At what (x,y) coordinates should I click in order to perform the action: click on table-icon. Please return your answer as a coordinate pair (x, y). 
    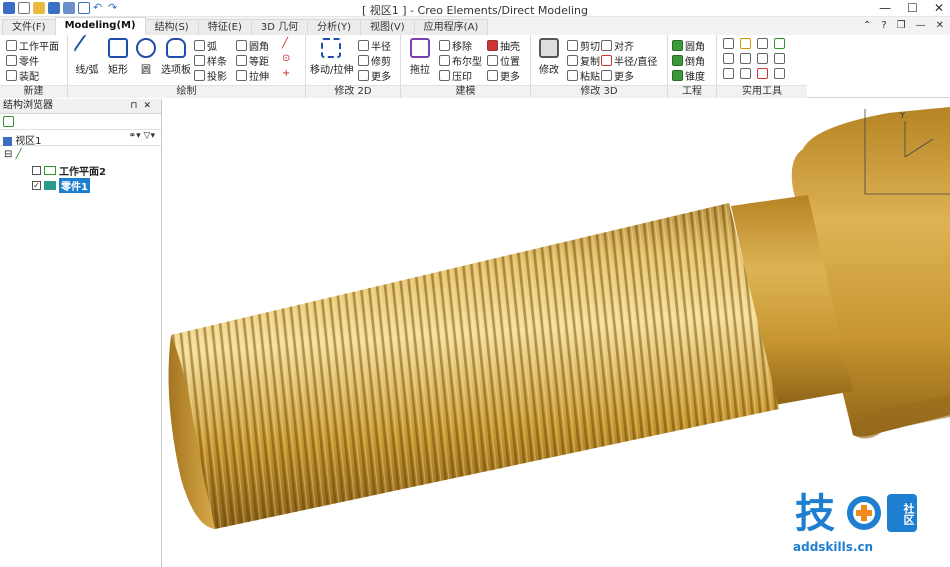
    Looking at the image, I should click on (779, 73).